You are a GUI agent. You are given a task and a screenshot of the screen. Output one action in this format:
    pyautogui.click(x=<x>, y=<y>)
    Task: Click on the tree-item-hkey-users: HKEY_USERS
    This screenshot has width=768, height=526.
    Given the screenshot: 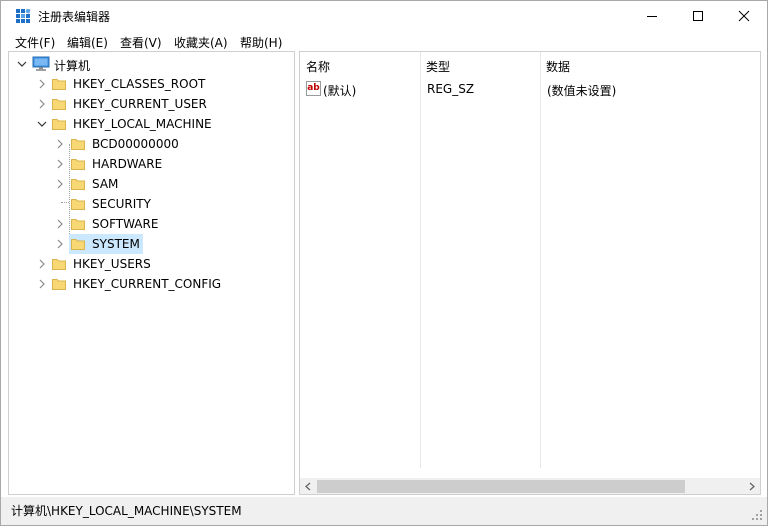 What is the action you would take?
    pyautogui.click(x=151, y=264)
    